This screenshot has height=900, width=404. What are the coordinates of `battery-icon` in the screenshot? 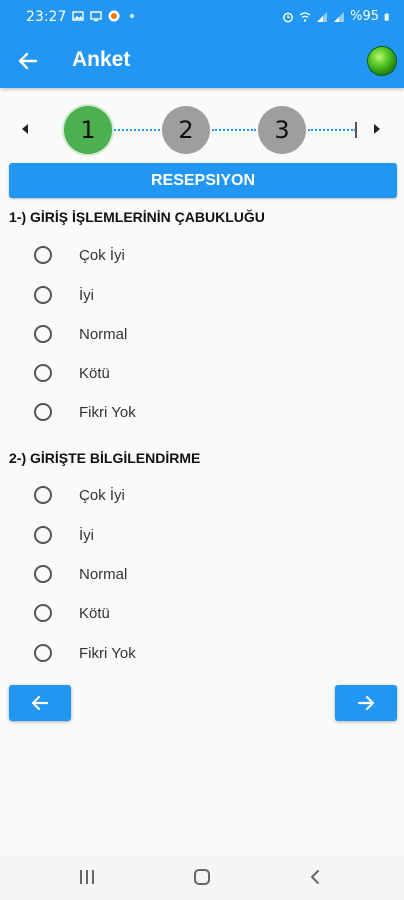 It's located at (386, 16).